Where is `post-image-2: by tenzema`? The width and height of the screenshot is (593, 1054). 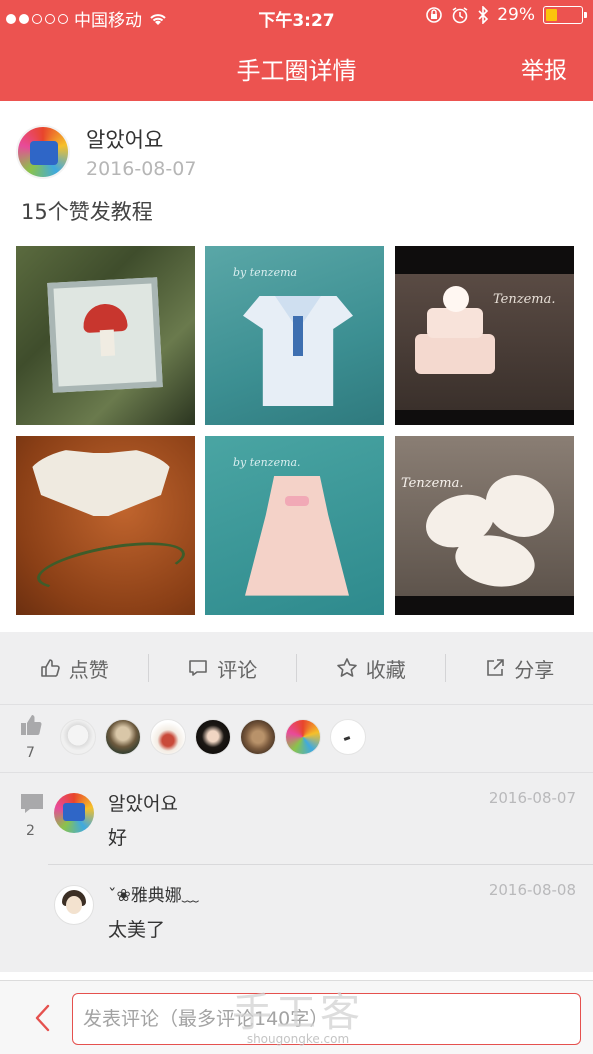 post-image-2: by tenzema is located at coordinates (294, 335).